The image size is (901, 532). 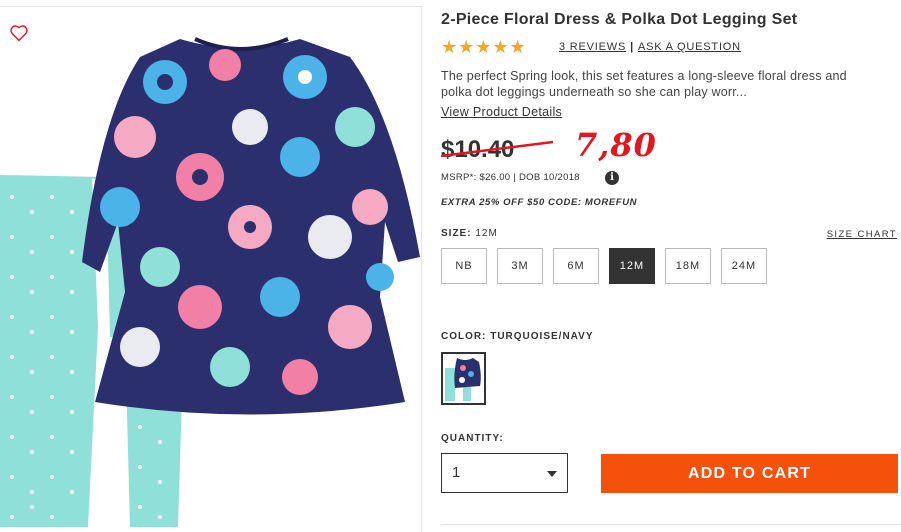 What do you see at coordinates (689, 47) in the screenshot?
I see `ask-question-link: ASK A QUESTION` at bounding box center [689, 47].